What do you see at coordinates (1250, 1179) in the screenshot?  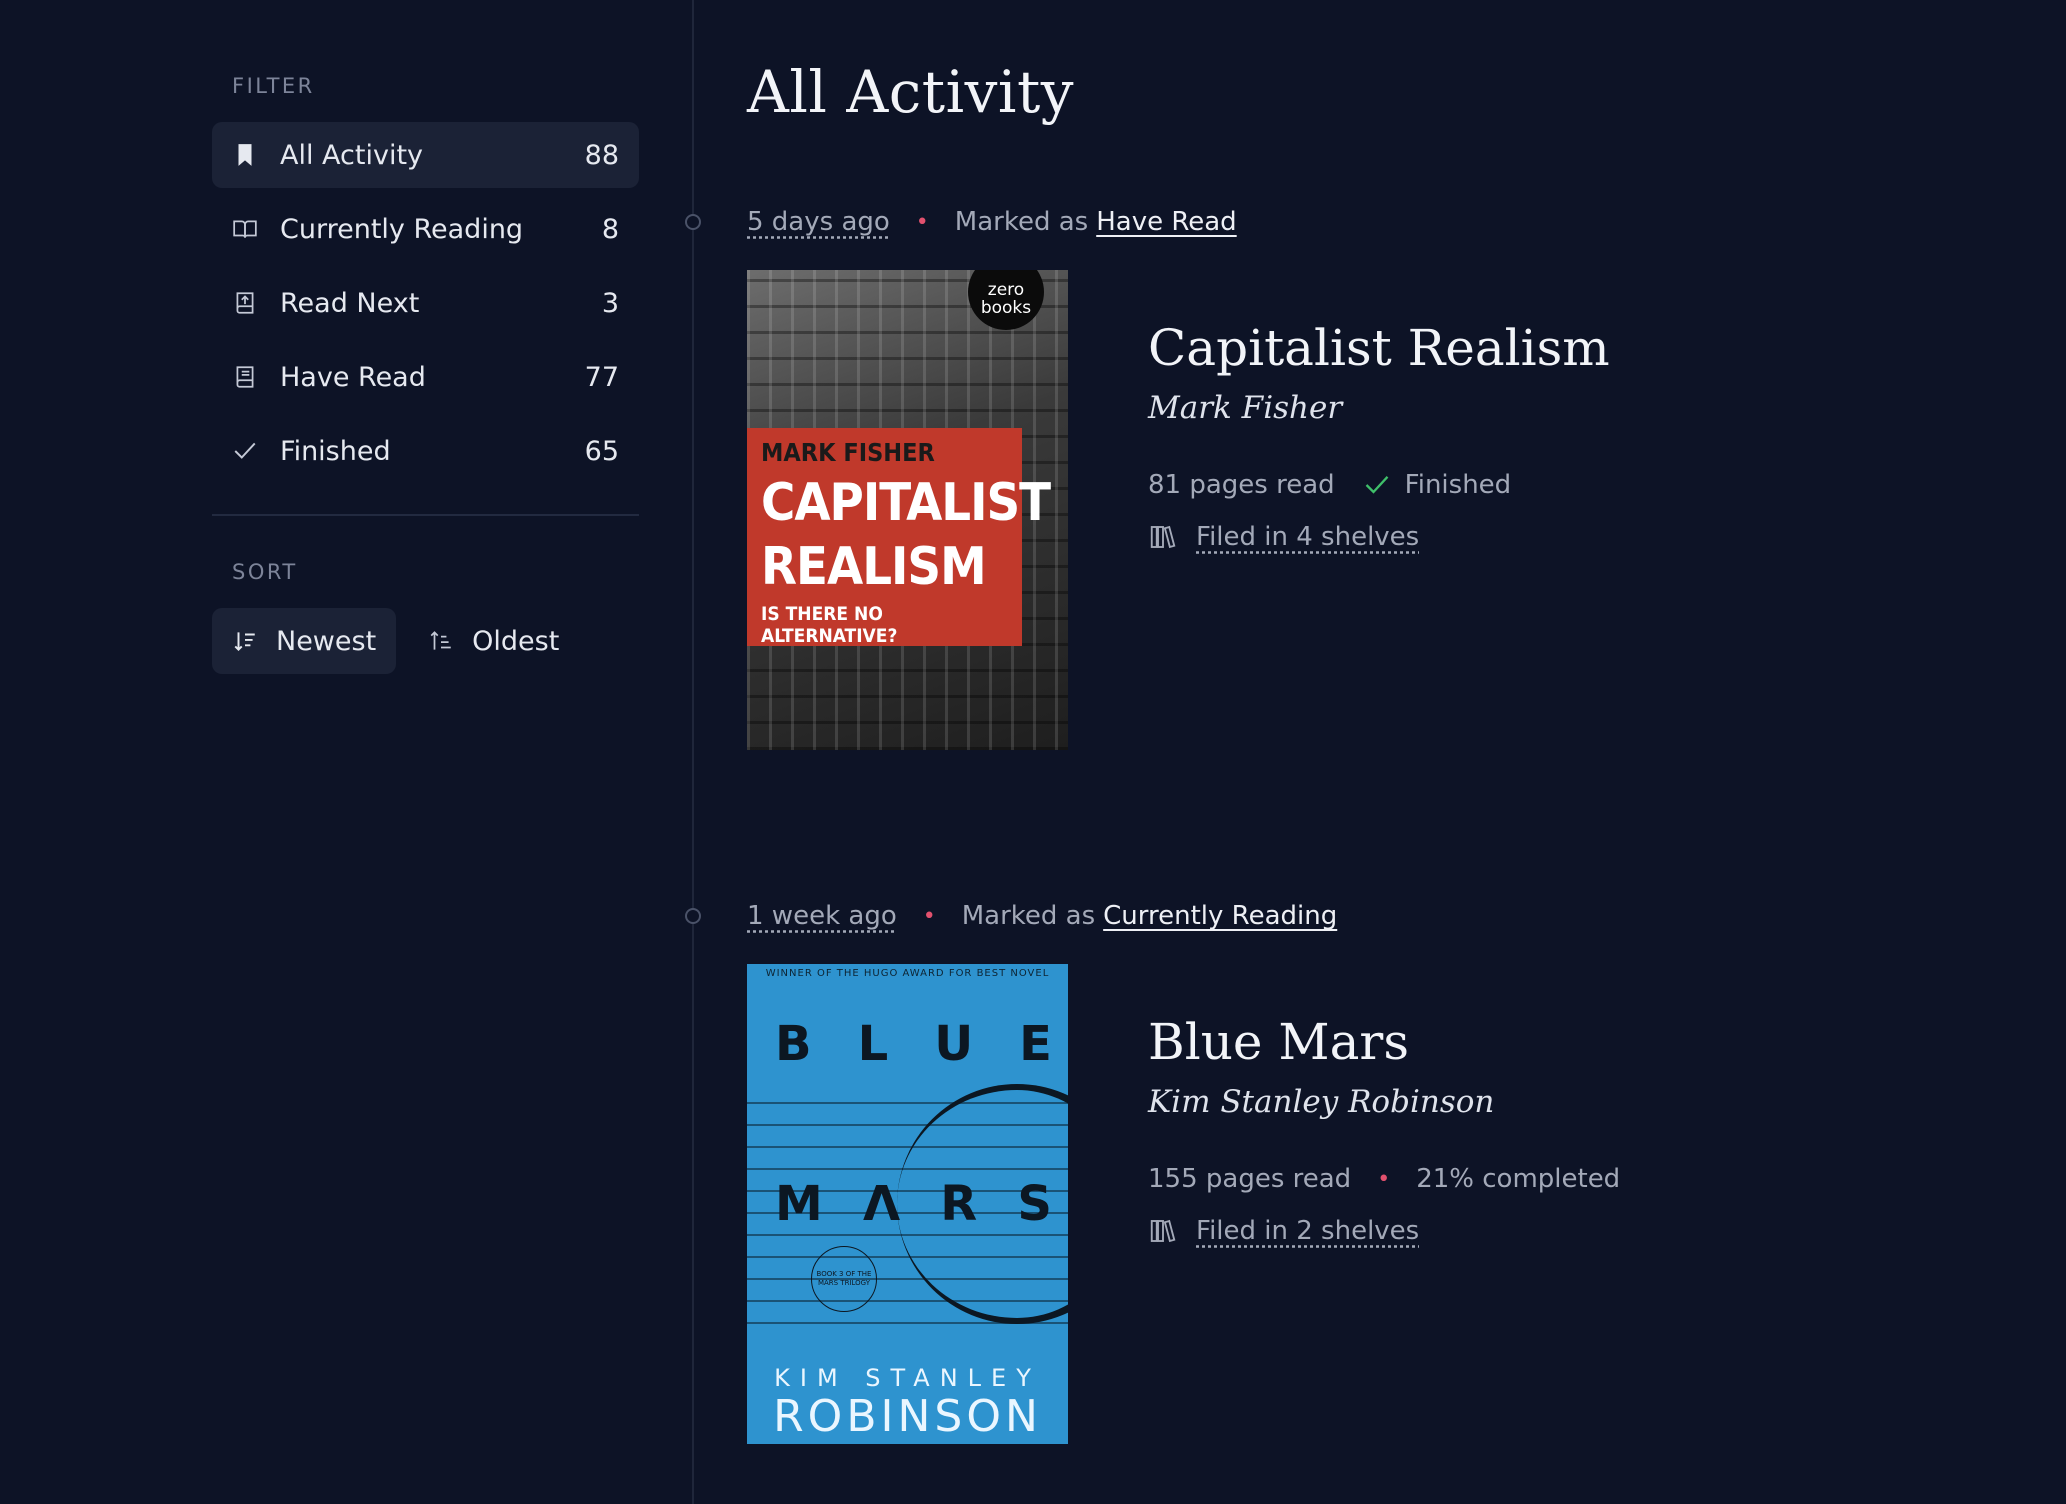 I see `pages-read: 155 pages read` at bounding box center [1250, 1179].